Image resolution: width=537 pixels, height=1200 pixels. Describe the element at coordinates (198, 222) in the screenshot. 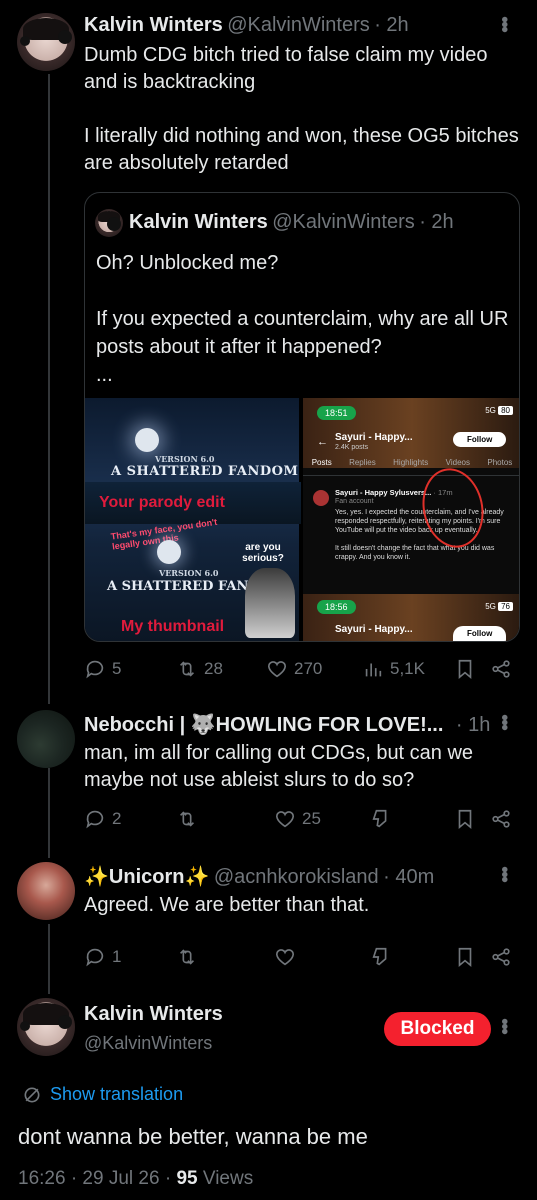

I see `quote-author-name: Kalvin Winters` at that location.